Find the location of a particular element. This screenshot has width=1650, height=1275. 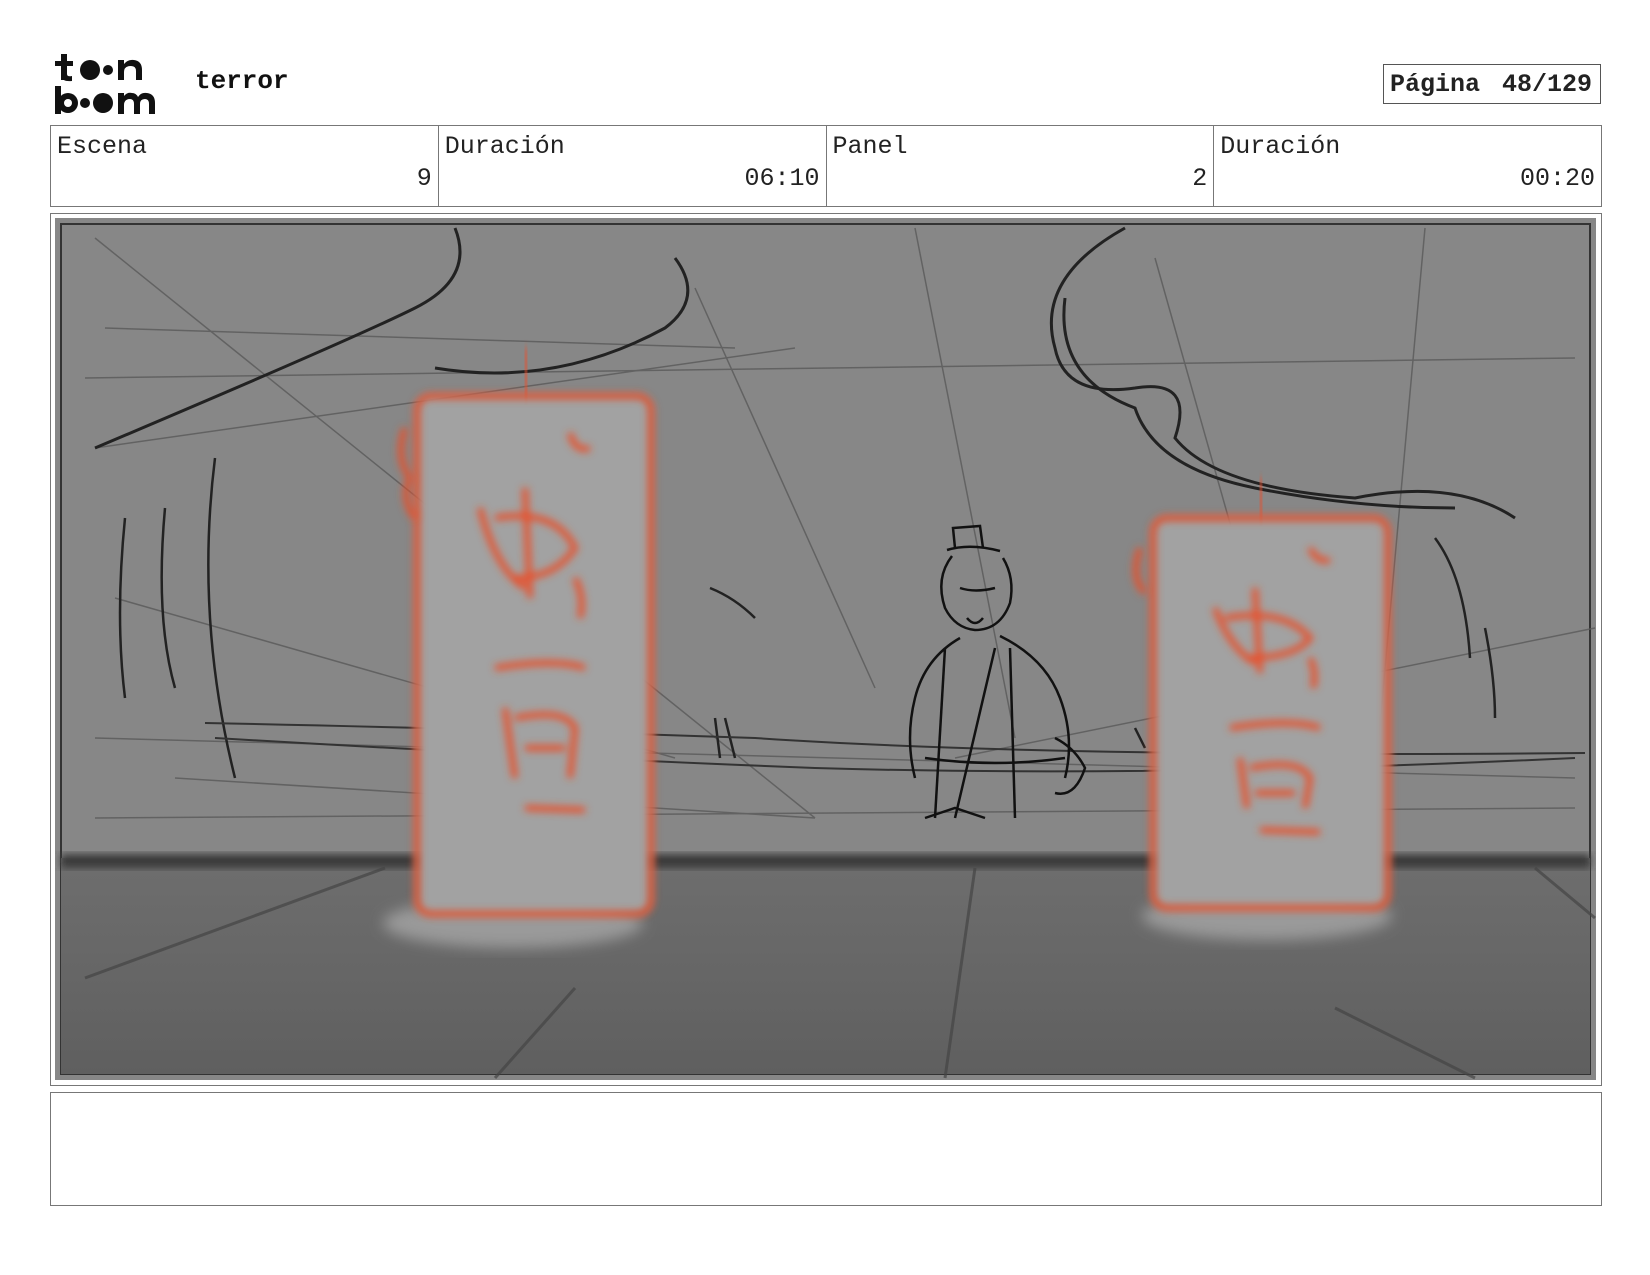

scene-duration-value: 06:10 is located at coordinates (782, 178).